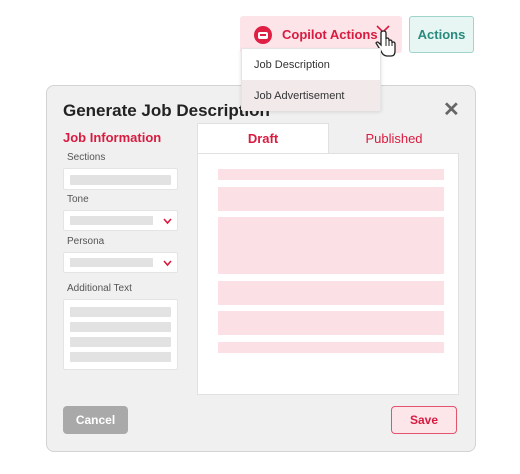 This screenshot has width=520, height=474. What do you see at coordinates (111, 262) in the screenshot?
I see `persona-select-placeholder` at bounding box center [111, 262].